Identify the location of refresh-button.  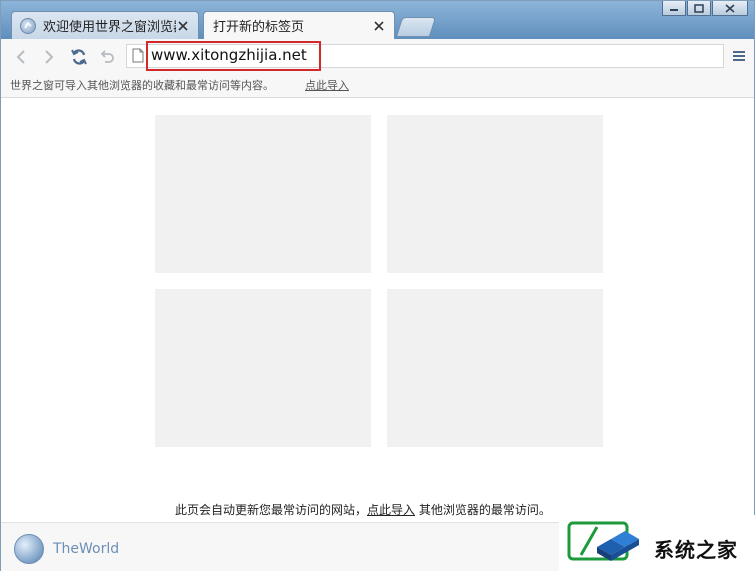
(79, 57).